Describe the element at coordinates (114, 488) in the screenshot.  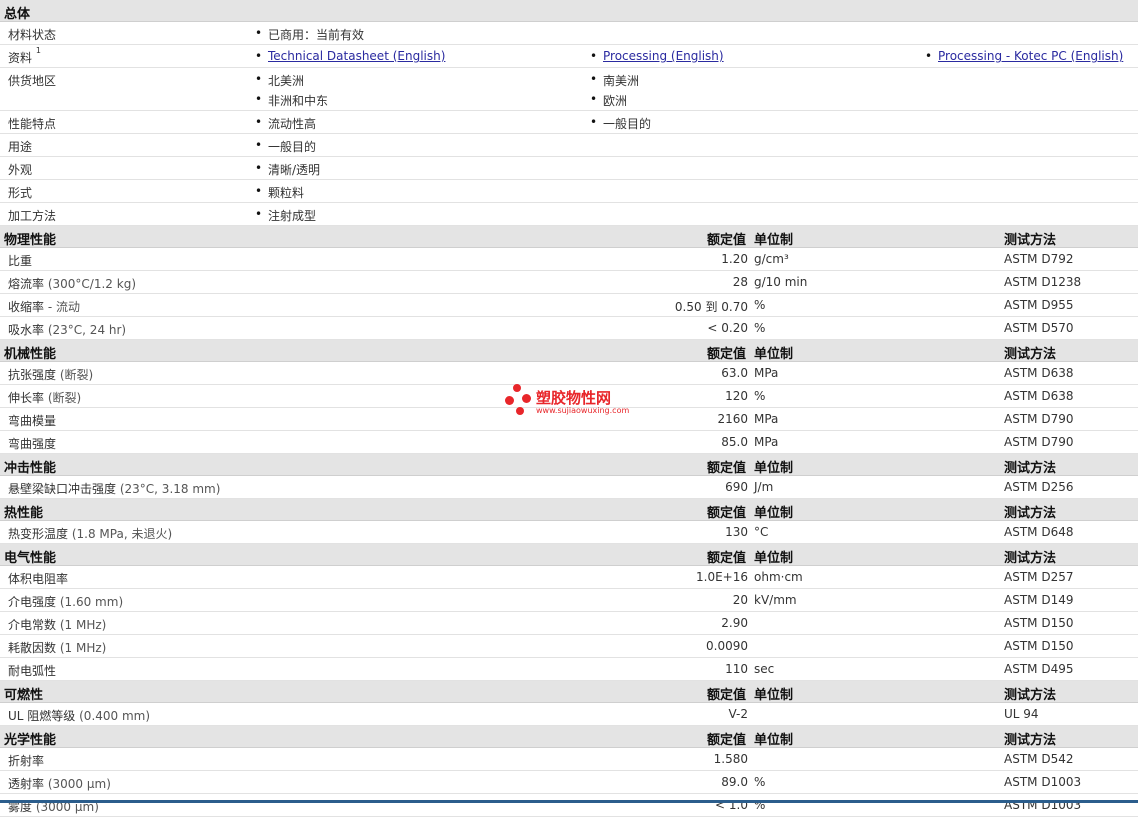
I see `property-label: 悬壁梁缺口冲击强度 (23°C, 3.18 mm)` at that location.